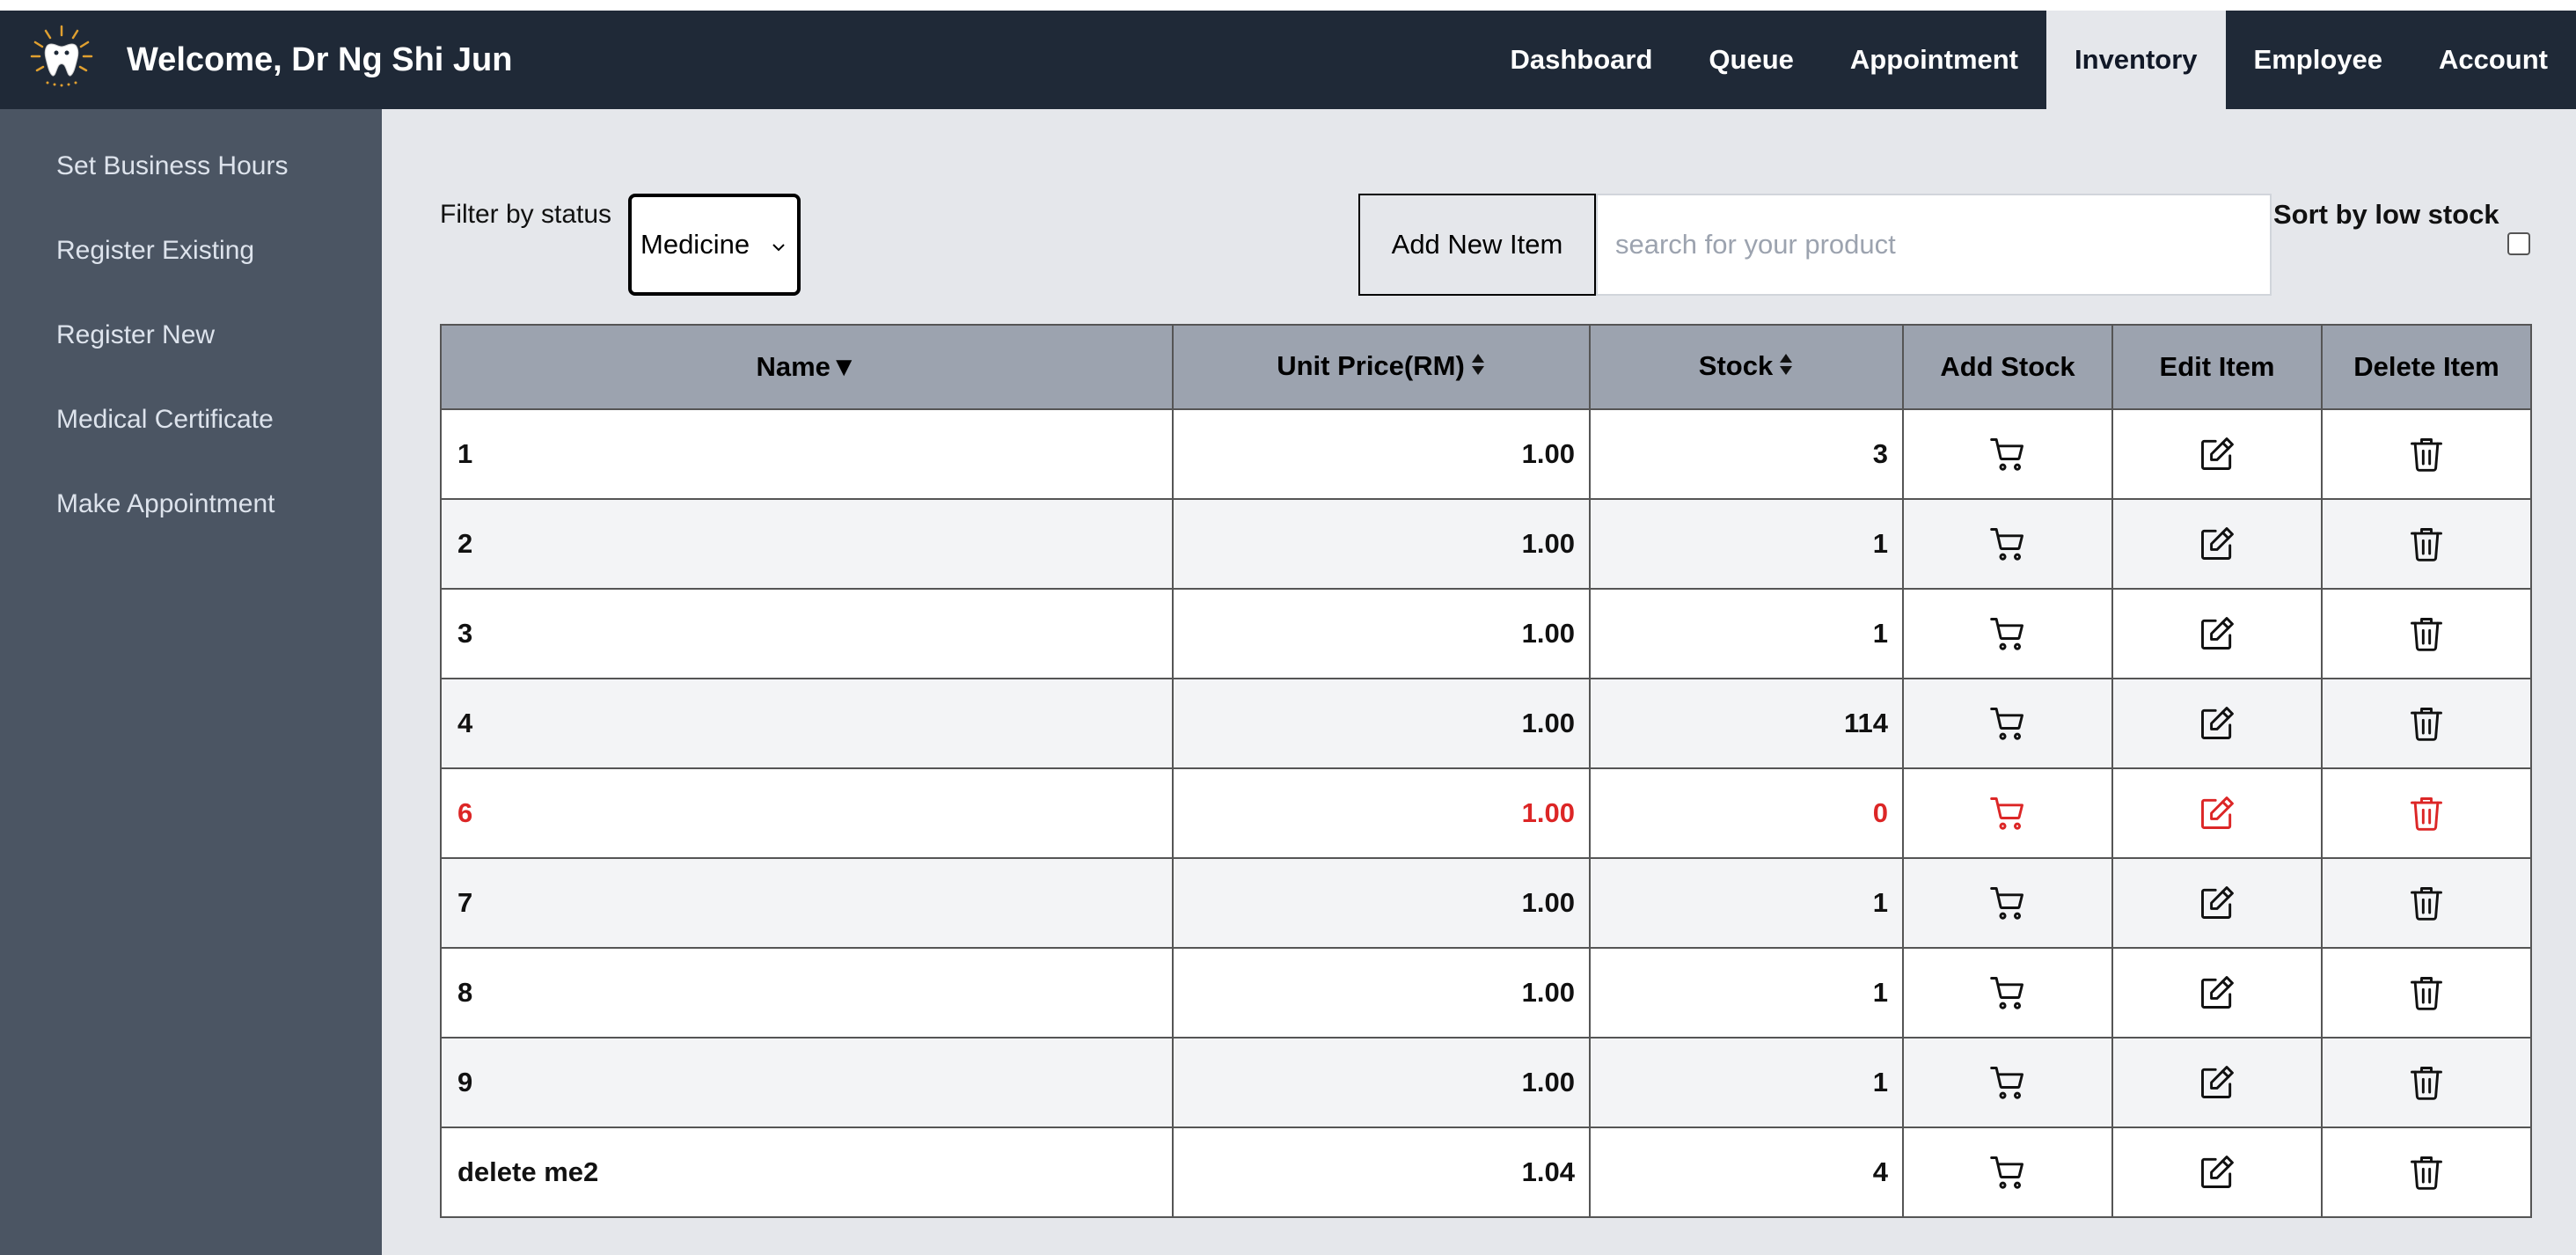 This screenshot has height=1255, width=2576. What do you see at coordinates (1371, 366) in the screenshot?
I see `header-unit-price-label: Unit Price(RM)` at bounding box center [1371, 366].